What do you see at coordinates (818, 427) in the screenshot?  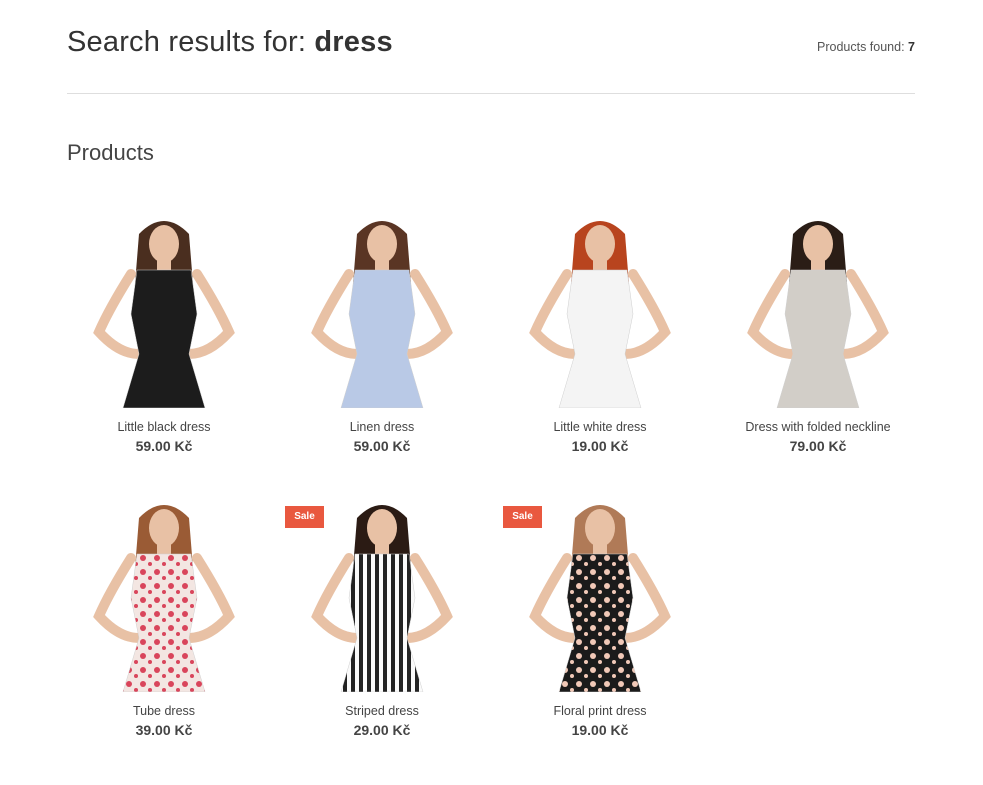 I see `product-name: Dress with folded neckline` at bounding box center [818, 427].